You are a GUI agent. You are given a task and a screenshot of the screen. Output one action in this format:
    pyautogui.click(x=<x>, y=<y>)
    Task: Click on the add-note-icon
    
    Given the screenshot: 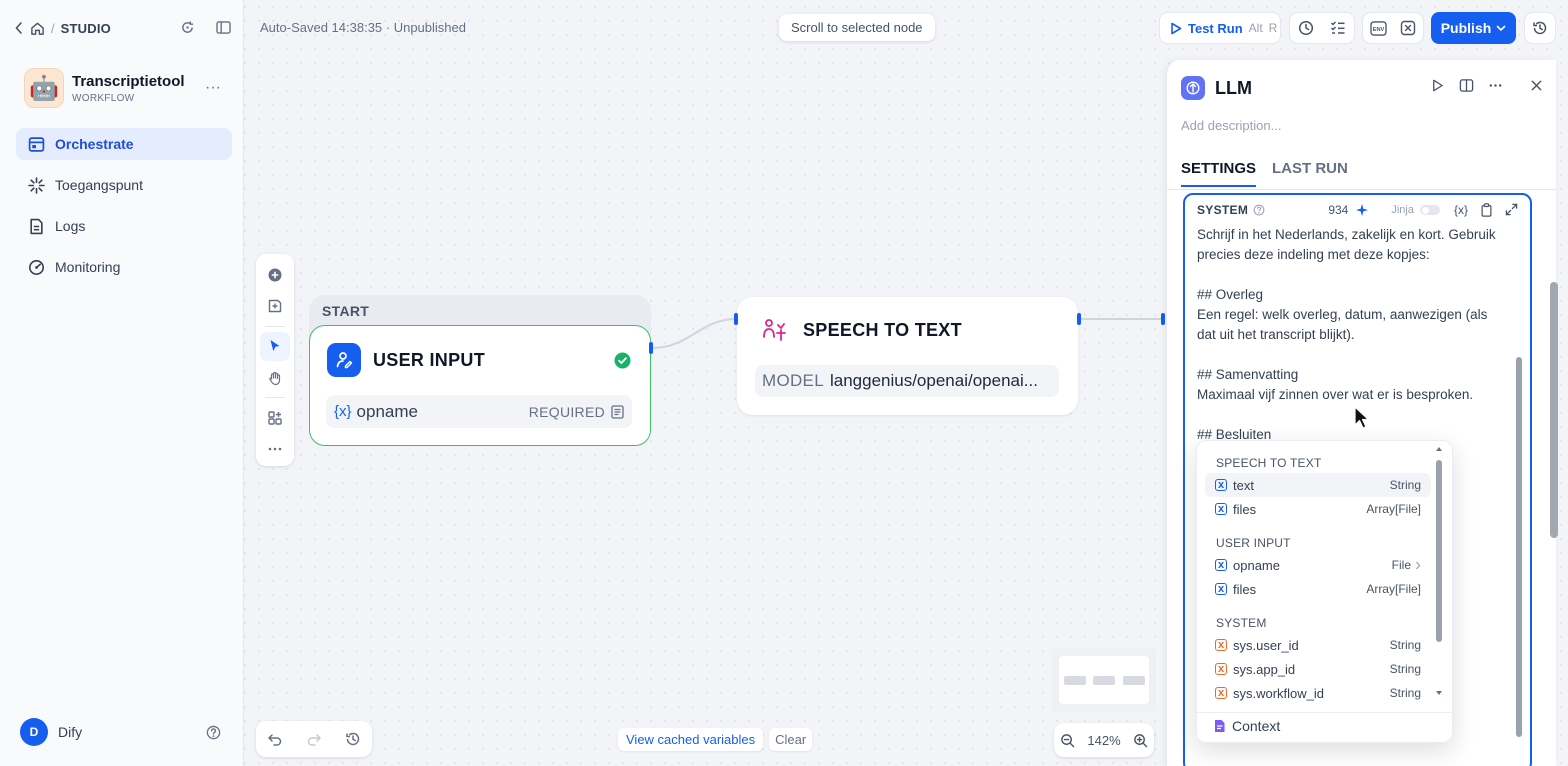 What is the action you would take?
    pyautogui.click(x=275, y=305)
    